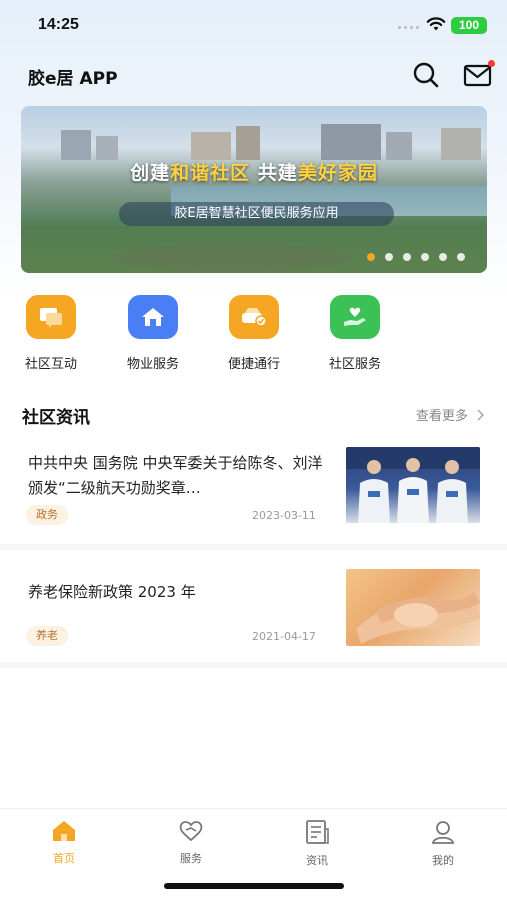 Image resolution: width=507 pixels, height=900 pixels. I want to click on view-more-label: 查看更多, so click(441, 416).